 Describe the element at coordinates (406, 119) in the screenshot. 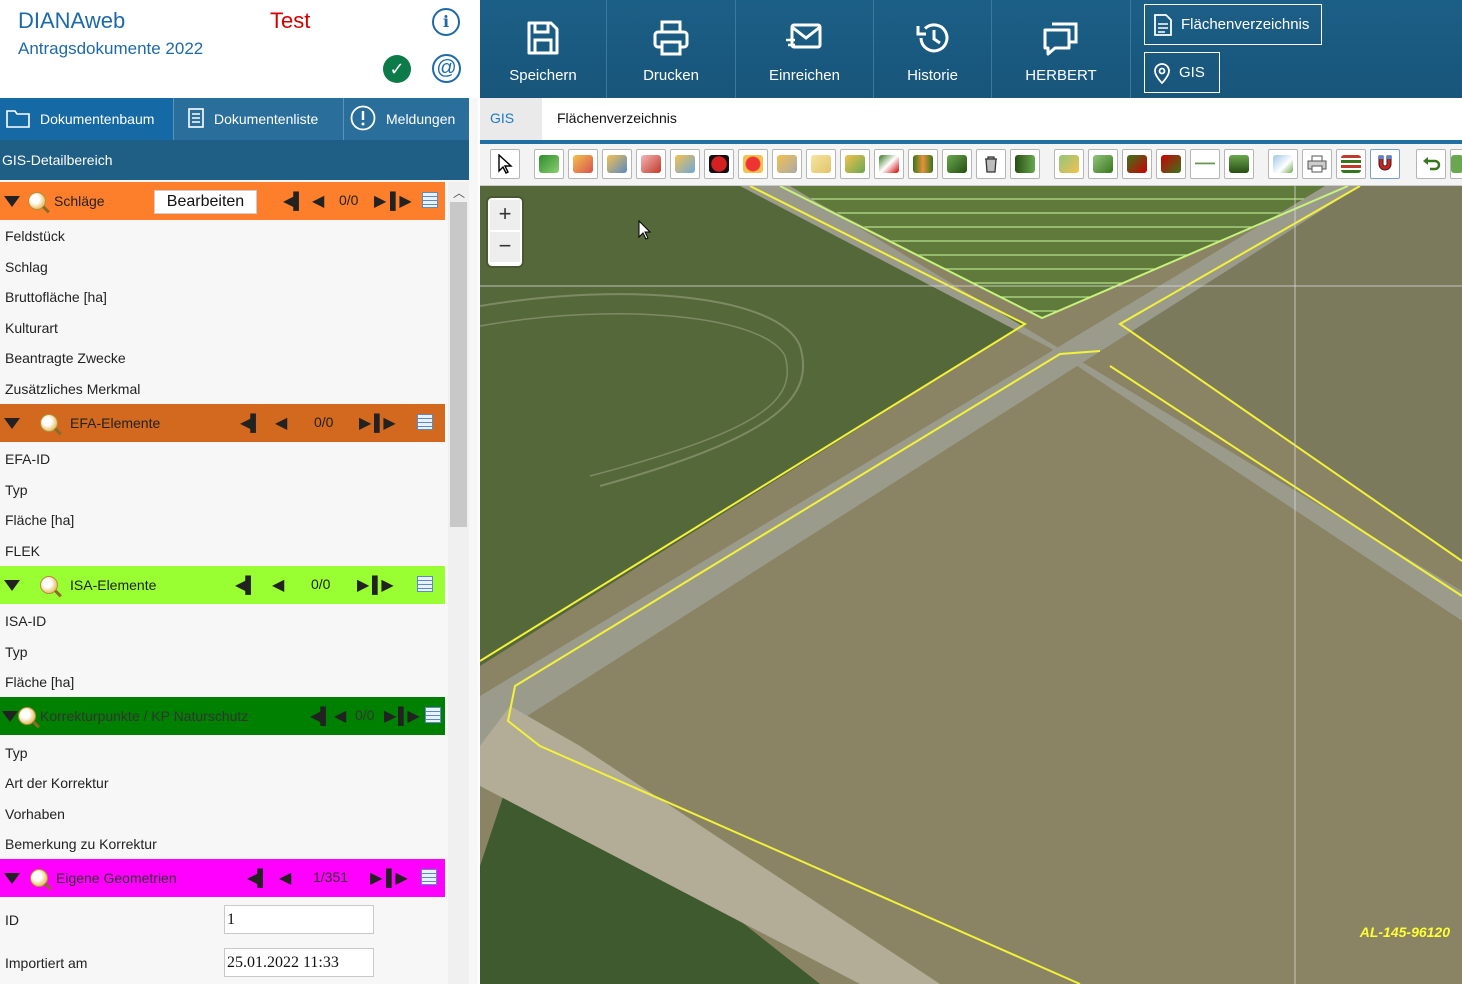

I see `tab-meldungen: Meldungen` at that location.